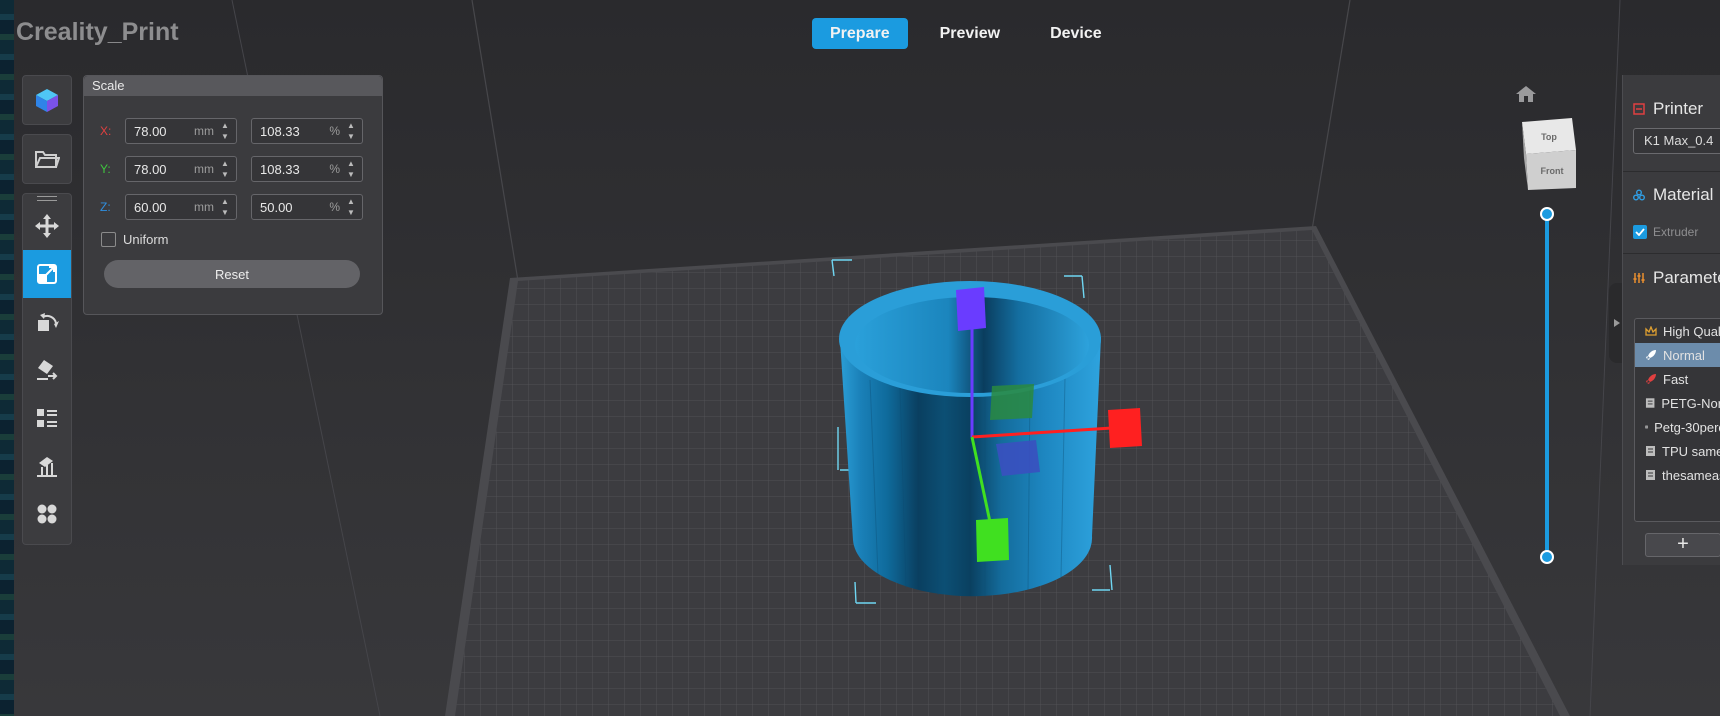  I want to click on view-cube-front-label: Front, so click(1552, 171).